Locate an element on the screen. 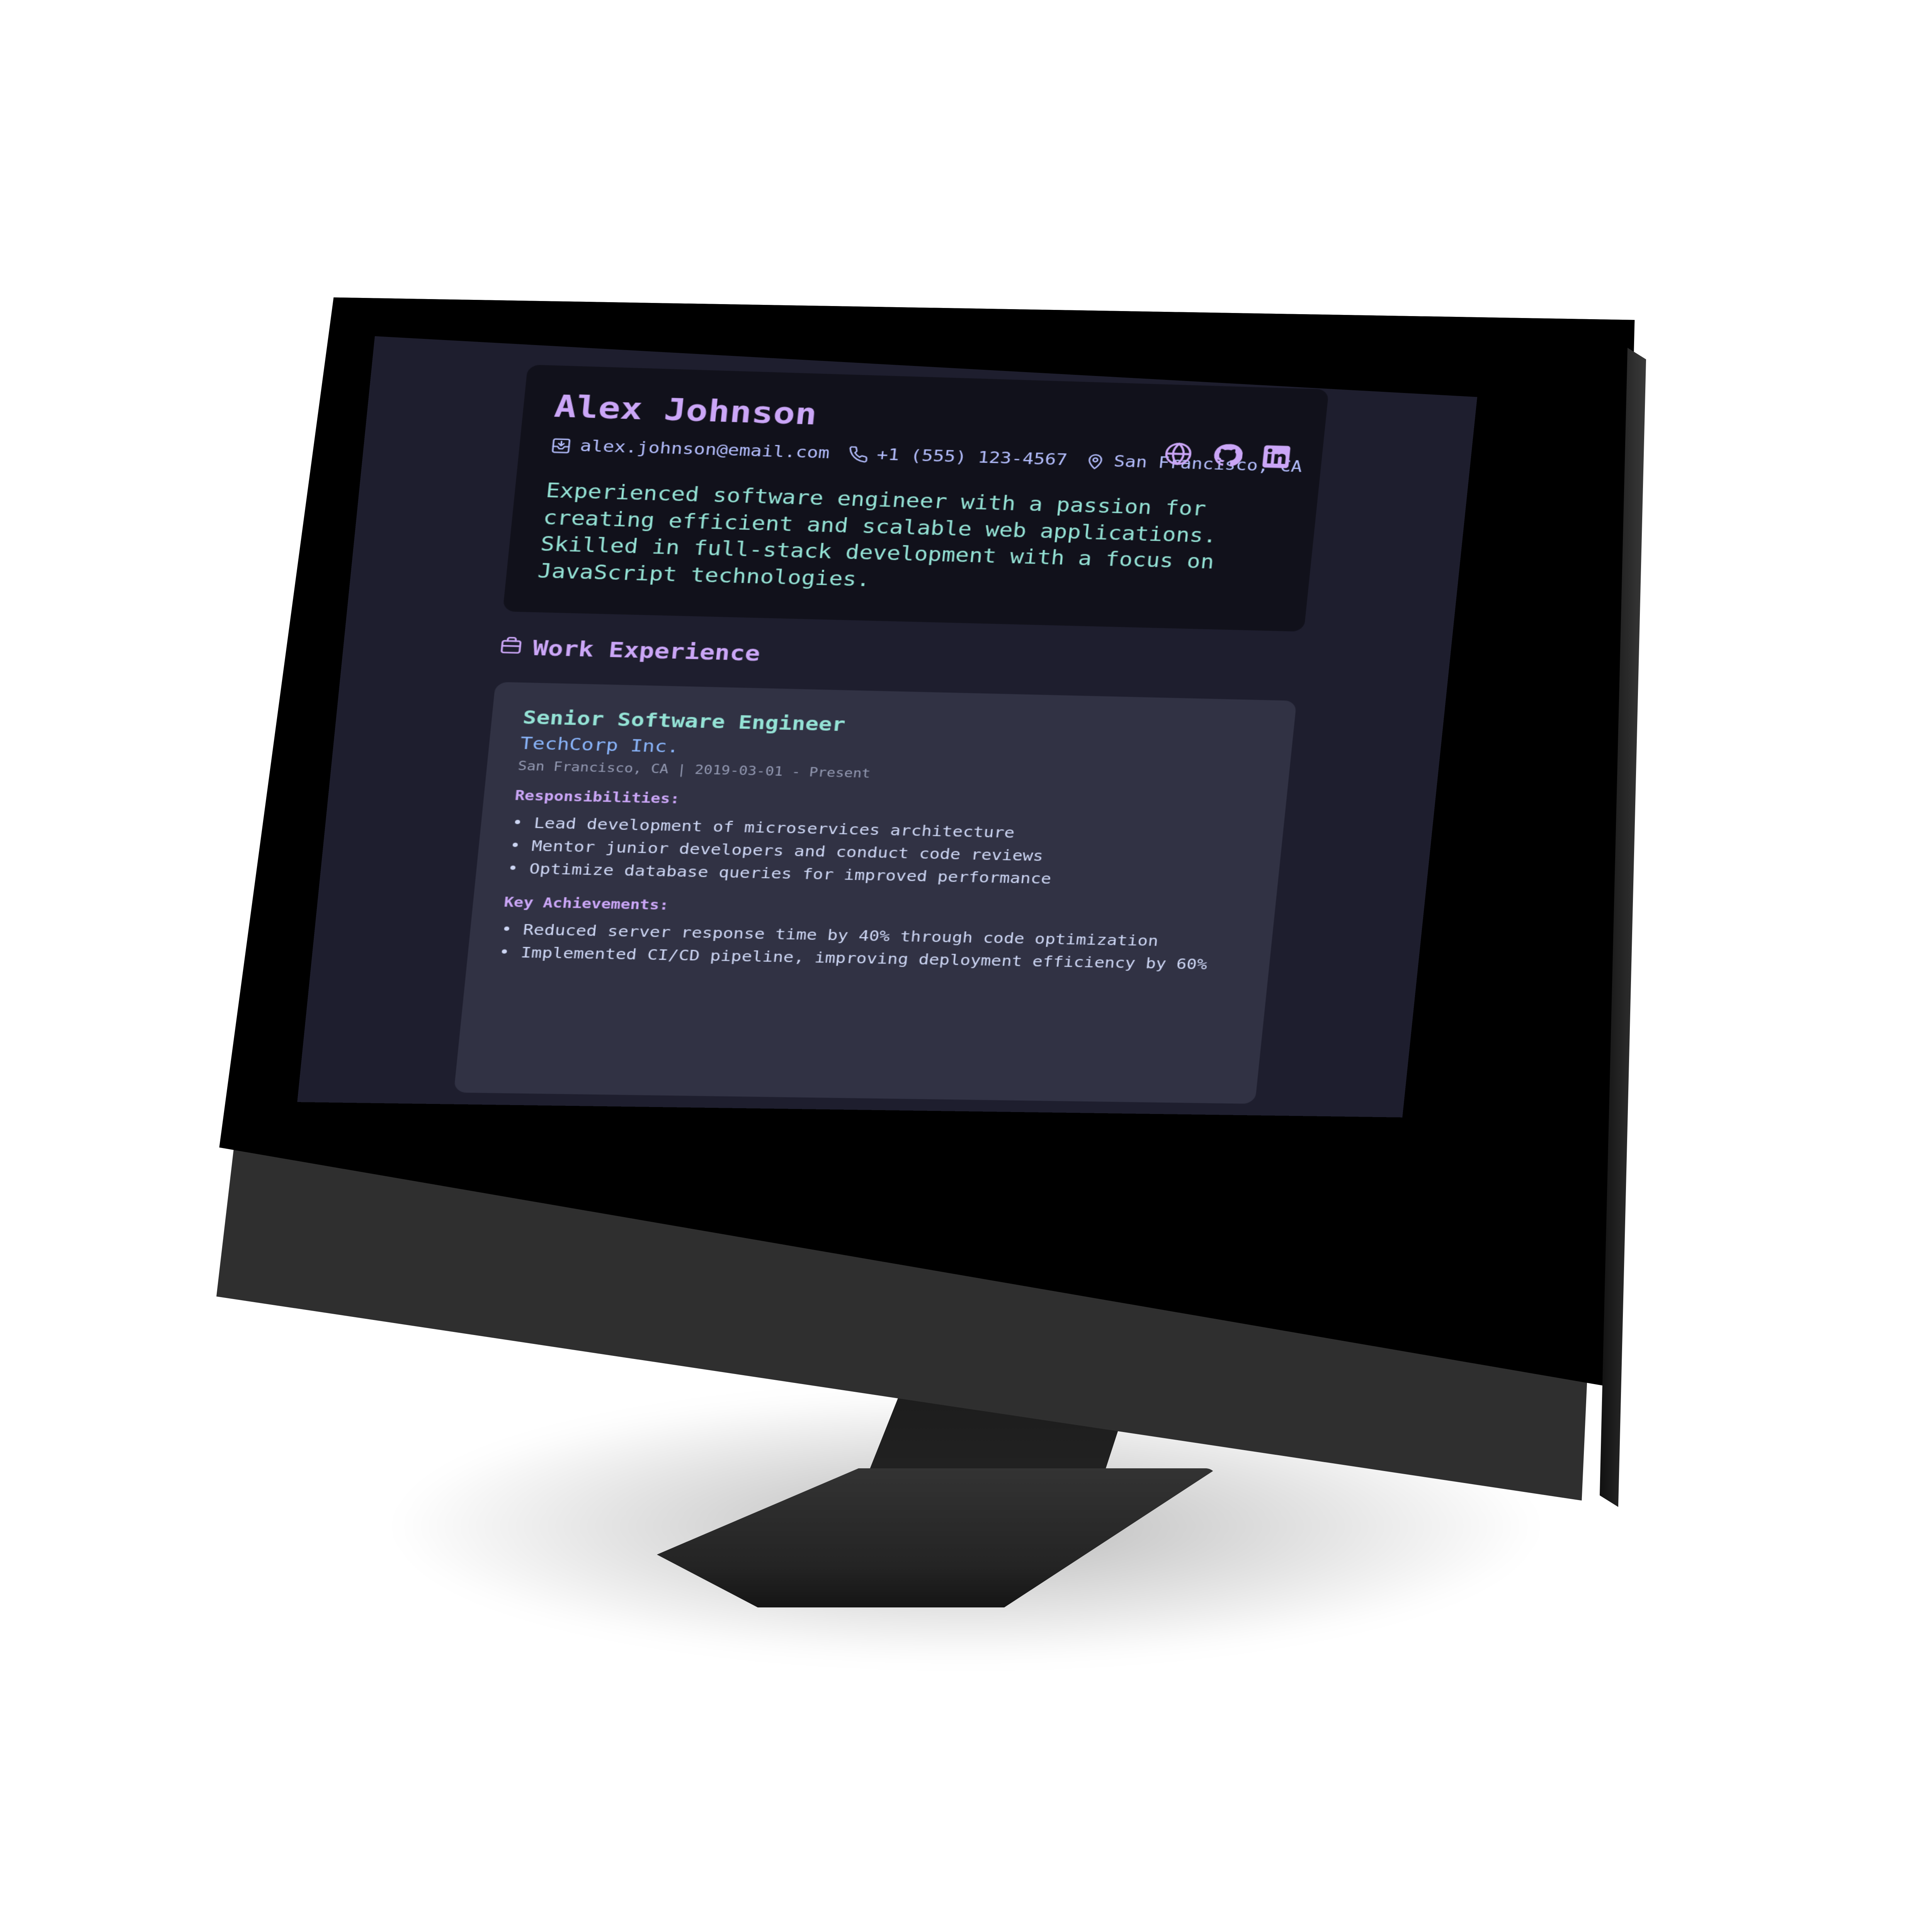 The height and width of the screenshot is (1932, 1932). map-pin-icon is located at coordinates (1095, 461).